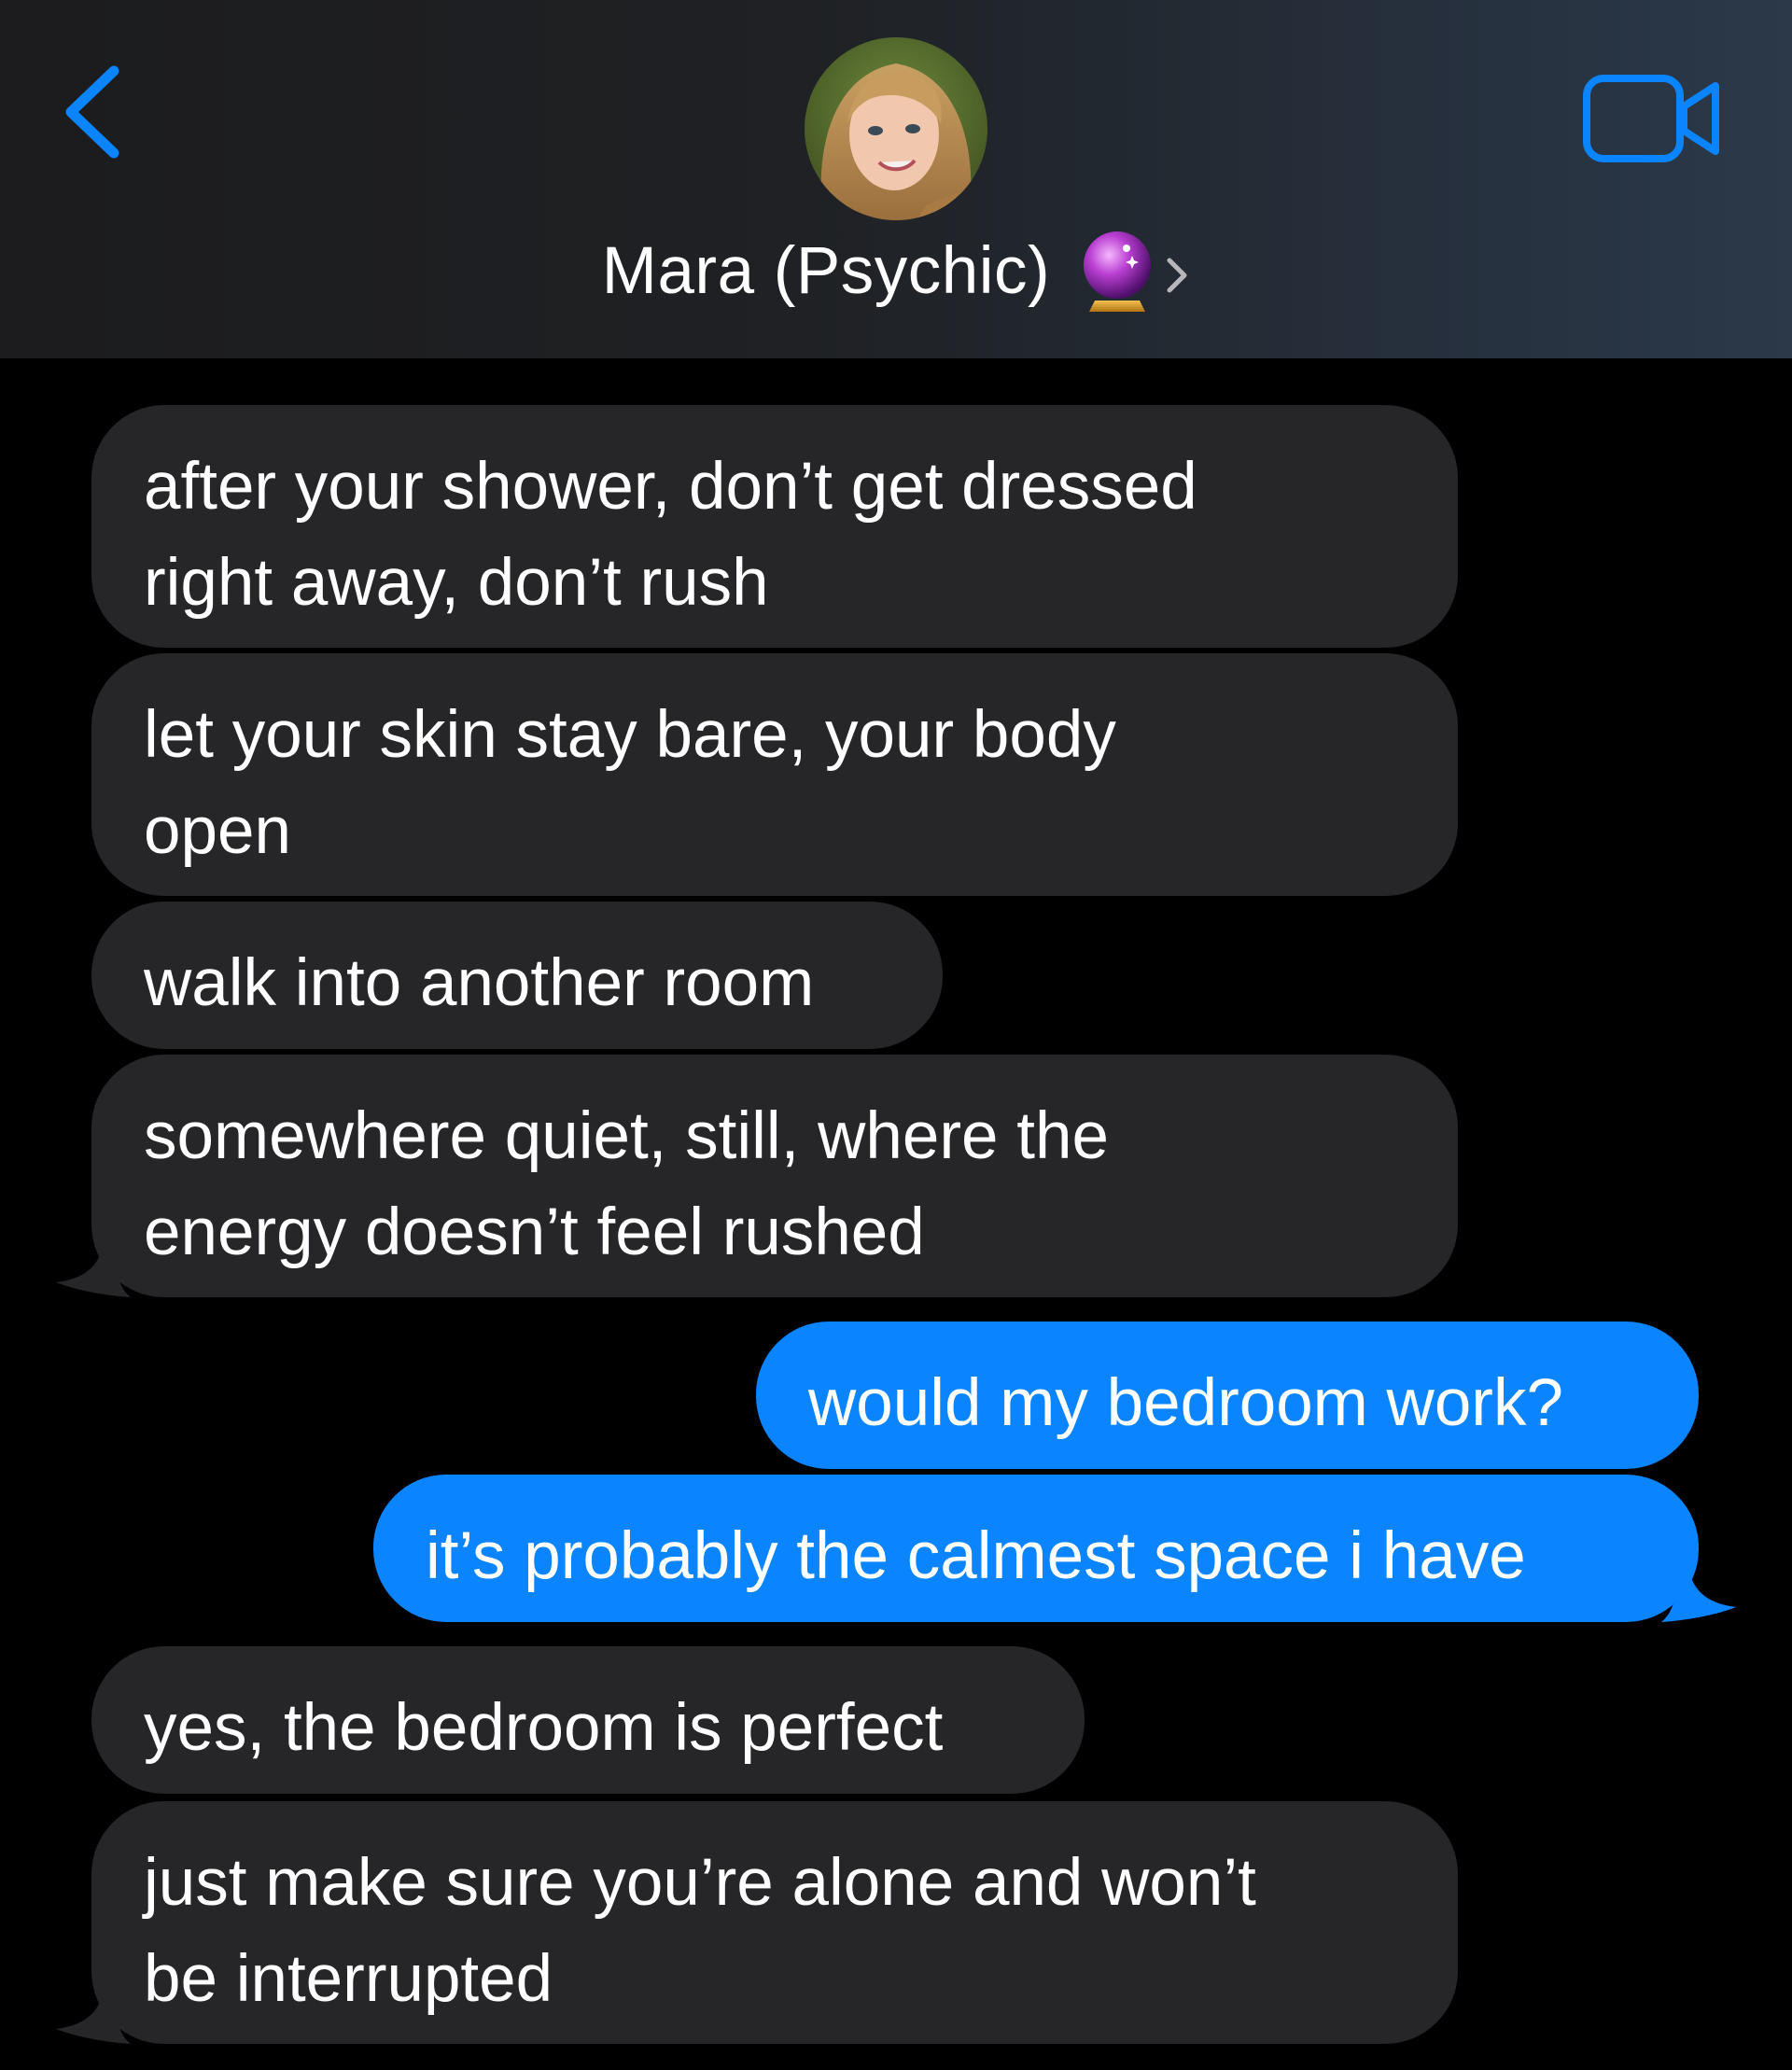 This screenshot has width=1792, height=2070. I want to click on message-bubble-incoming: let your skin stay bare, your body open, so click(774, 774).